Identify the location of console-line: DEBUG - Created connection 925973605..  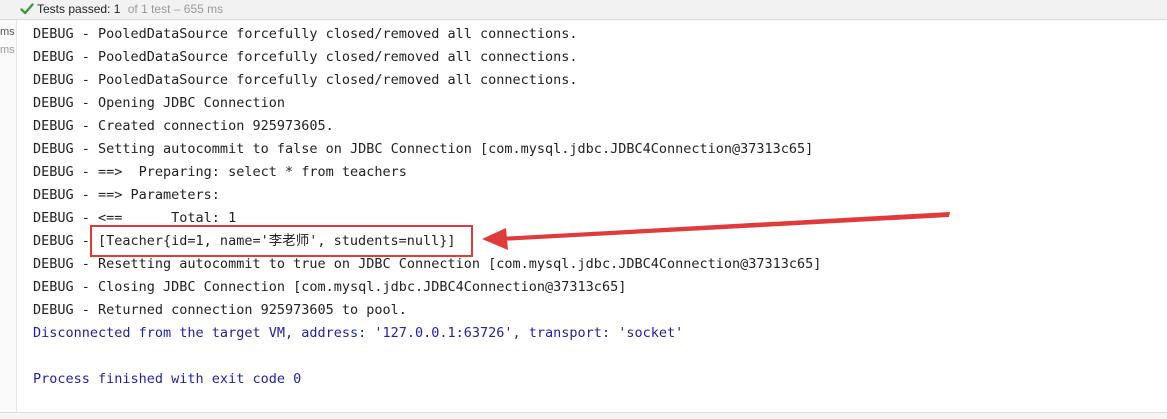
(183, 126).